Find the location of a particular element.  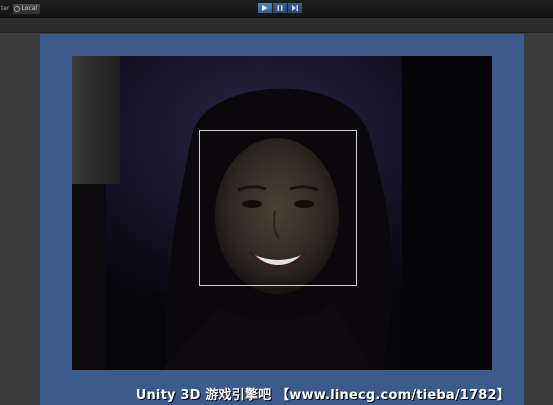

face-detection-box is located at coordinates (278, 208).